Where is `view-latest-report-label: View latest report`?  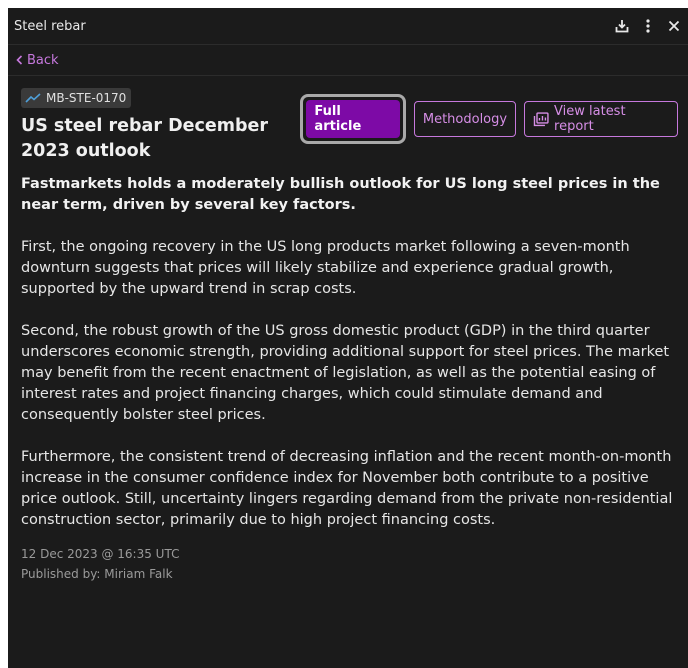
view-latest-report-label: View latest report is located at coordinates (590, 119).